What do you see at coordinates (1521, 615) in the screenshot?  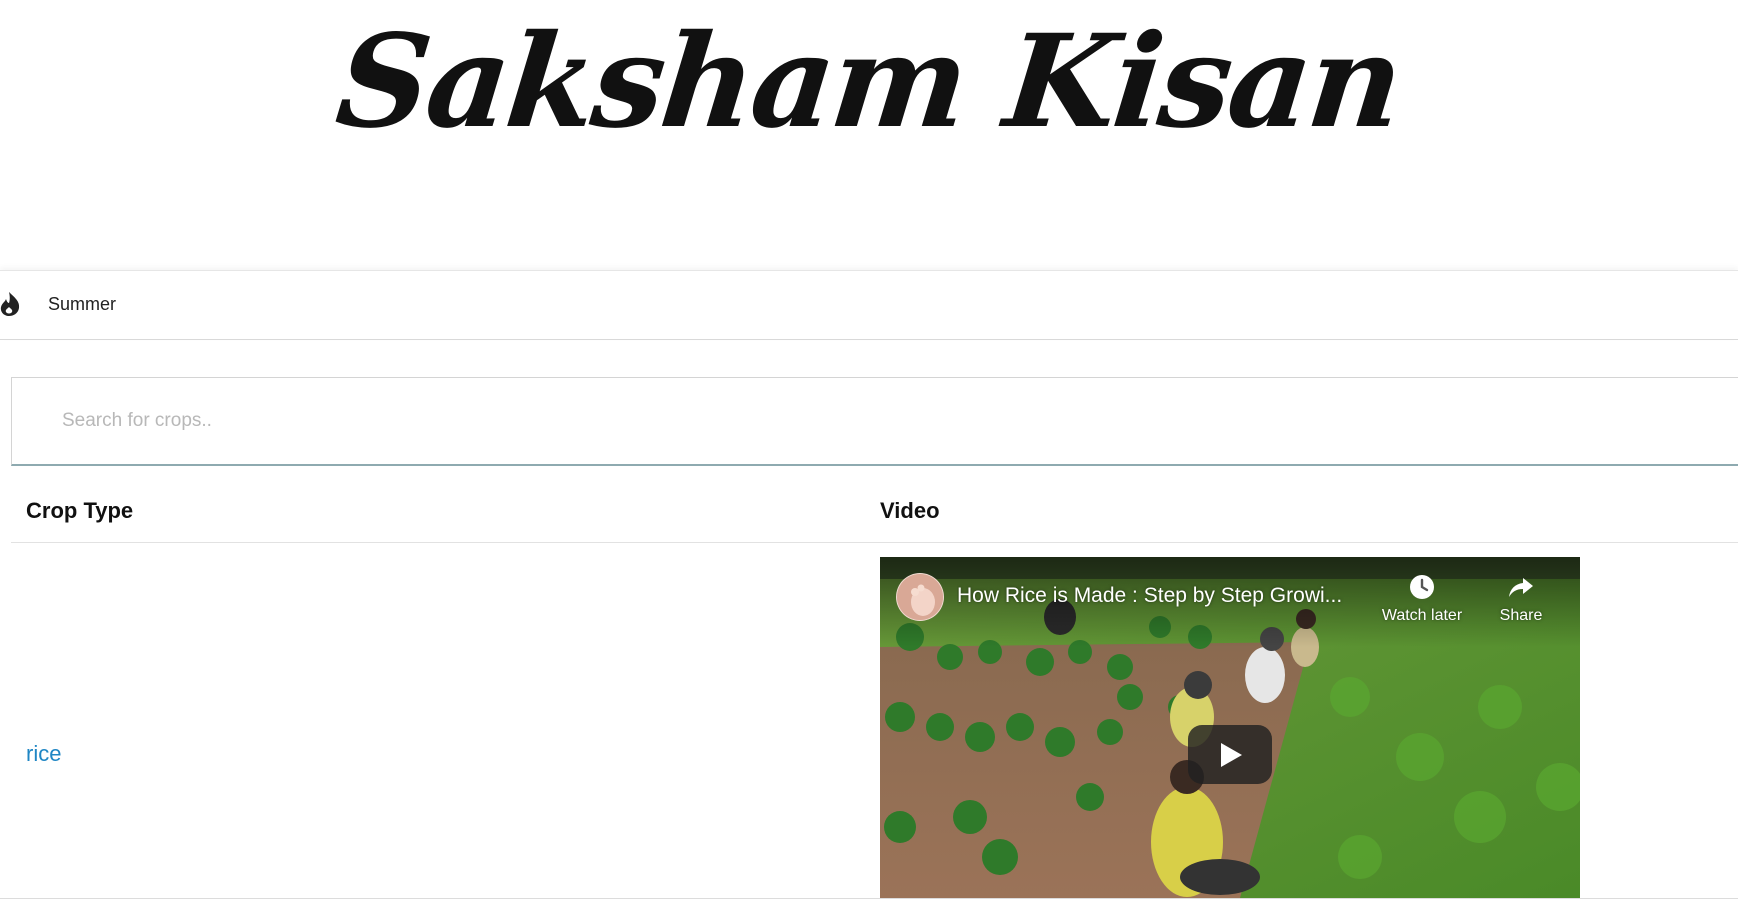 I see `share-label: Share` at bounding box center [1521, 615].